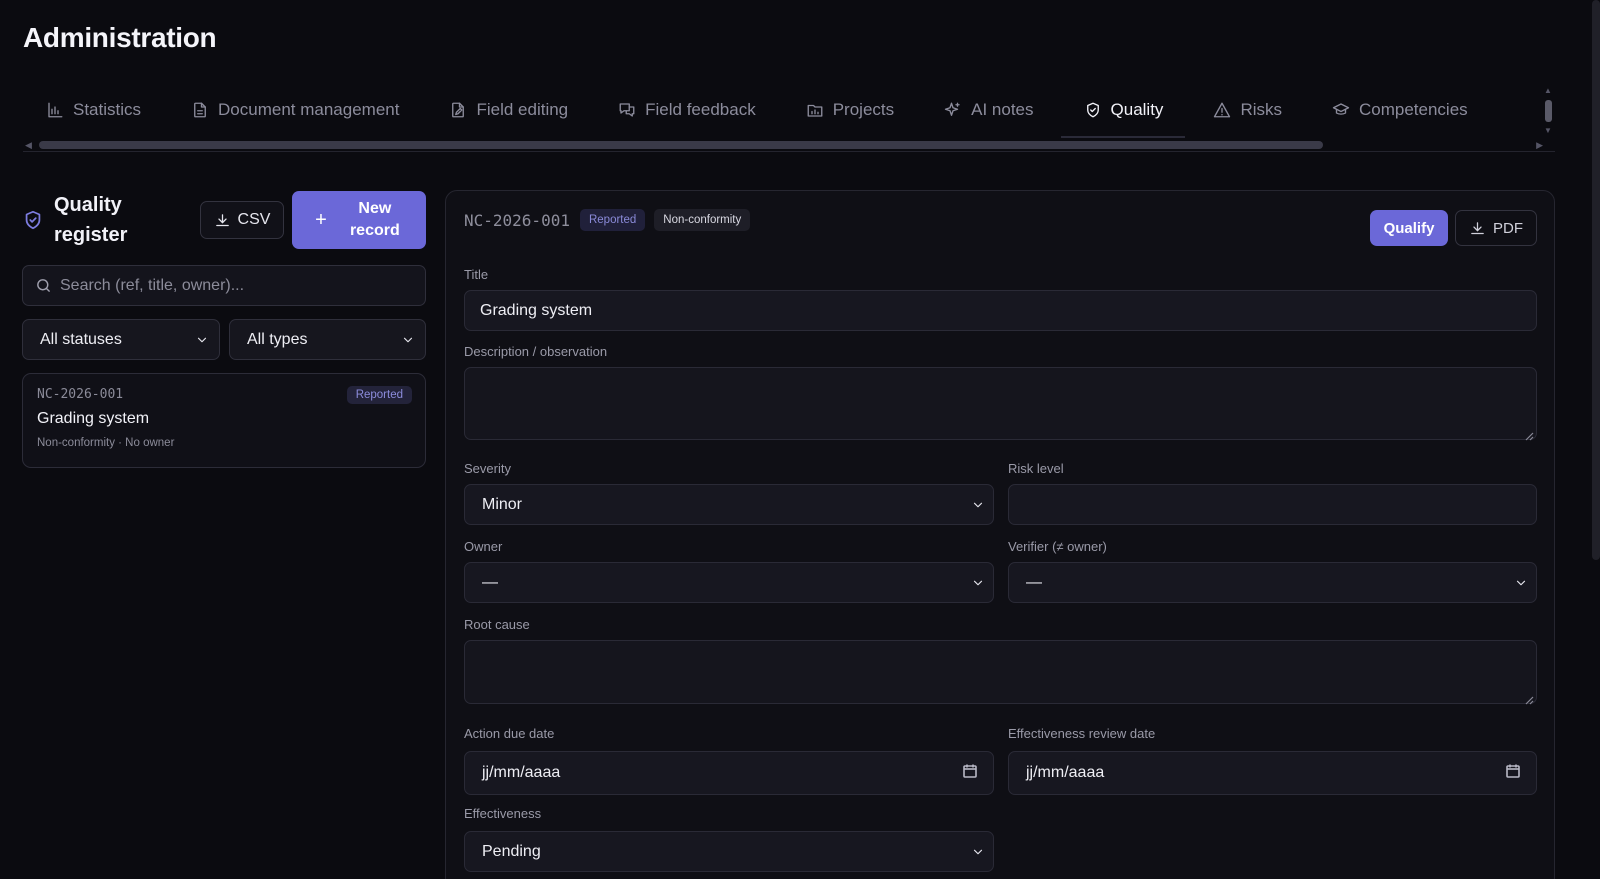 This screenshot has height=879, width=1600. Describe the element at coordinates (1272, 582) in the screenshot. I see `verifier-select: —` at that location.